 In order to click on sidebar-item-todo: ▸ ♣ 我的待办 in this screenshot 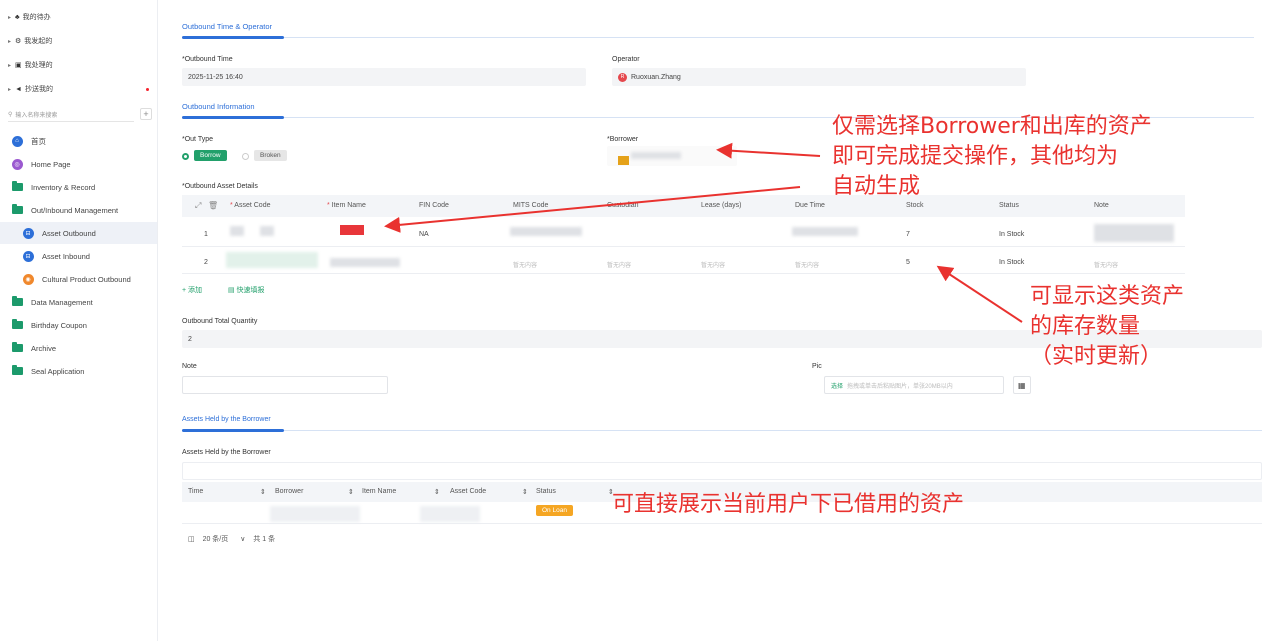, I will do `click(29, 17)`.